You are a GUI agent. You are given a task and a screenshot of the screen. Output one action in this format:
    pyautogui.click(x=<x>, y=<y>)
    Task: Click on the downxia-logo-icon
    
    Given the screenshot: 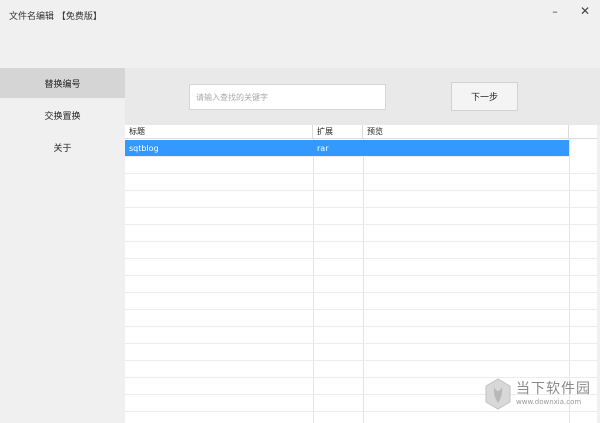 What is the action you would take?
    pyautogui.click(x=498, y=394)
    